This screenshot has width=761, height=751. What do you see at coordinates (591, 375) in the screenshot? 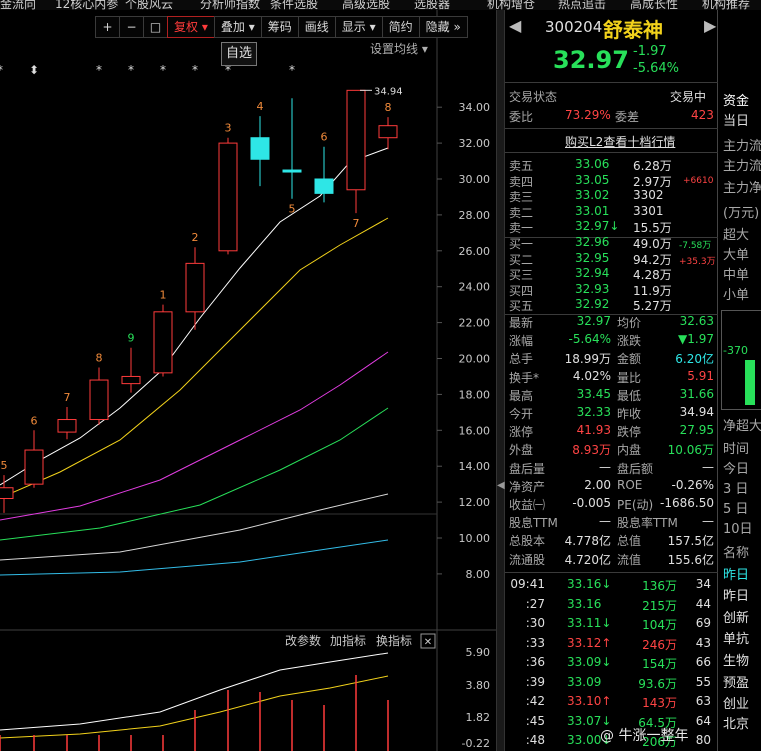
I see `stat-value: 4.02%` at bounding box center [591, 375].